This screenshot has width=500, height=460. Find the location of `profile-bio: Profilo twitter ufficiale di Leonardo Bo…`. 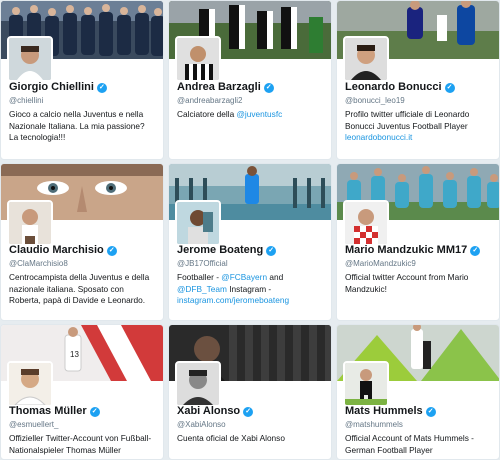

profile-bio: Profilo twitter ufficiale di Leonardo Bo… is located at coordinates (407, 125).